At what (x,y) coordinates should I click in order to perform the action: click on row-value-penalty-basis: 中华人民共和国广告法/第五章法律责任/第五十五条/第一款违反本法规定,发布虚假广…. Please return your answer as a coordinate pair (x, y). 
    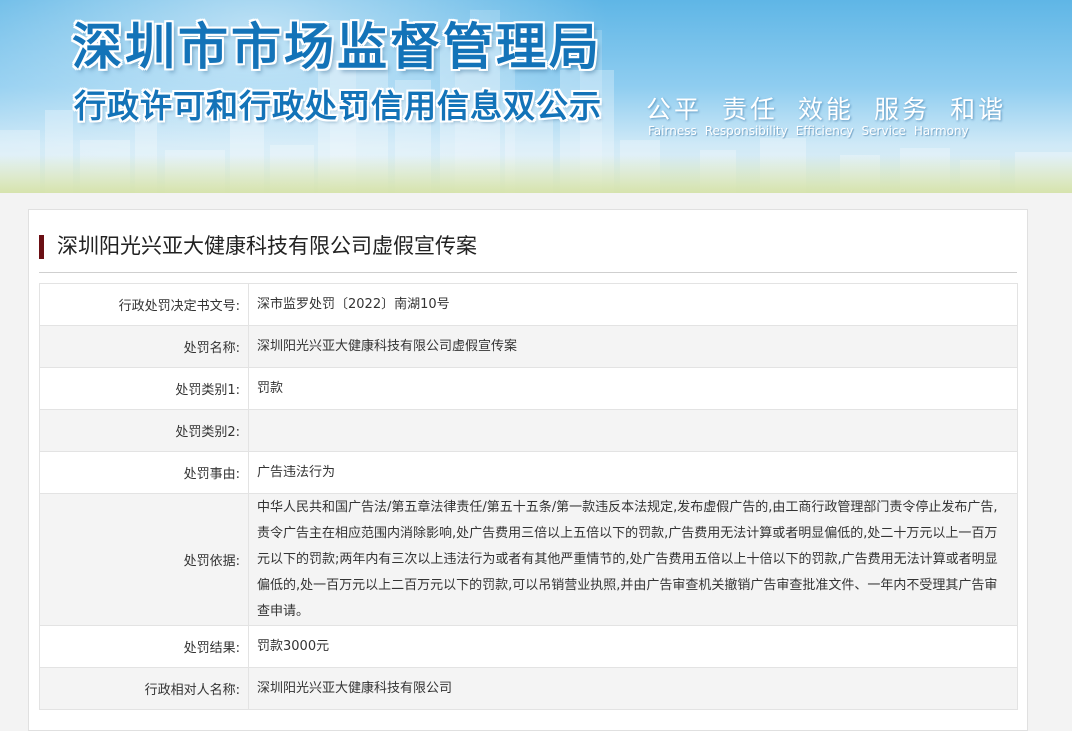
    Looking at the image, I should click on (633, 559).